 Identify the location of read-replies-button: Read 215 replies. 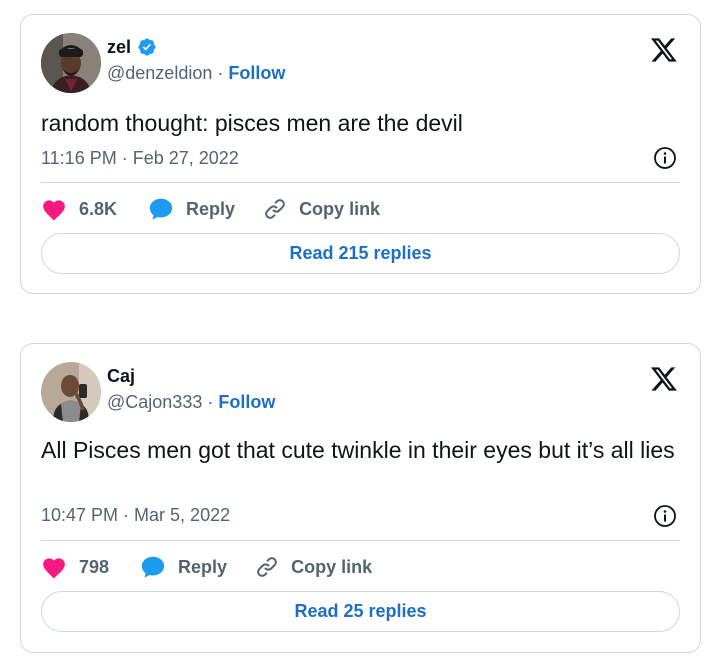
(360, 253).